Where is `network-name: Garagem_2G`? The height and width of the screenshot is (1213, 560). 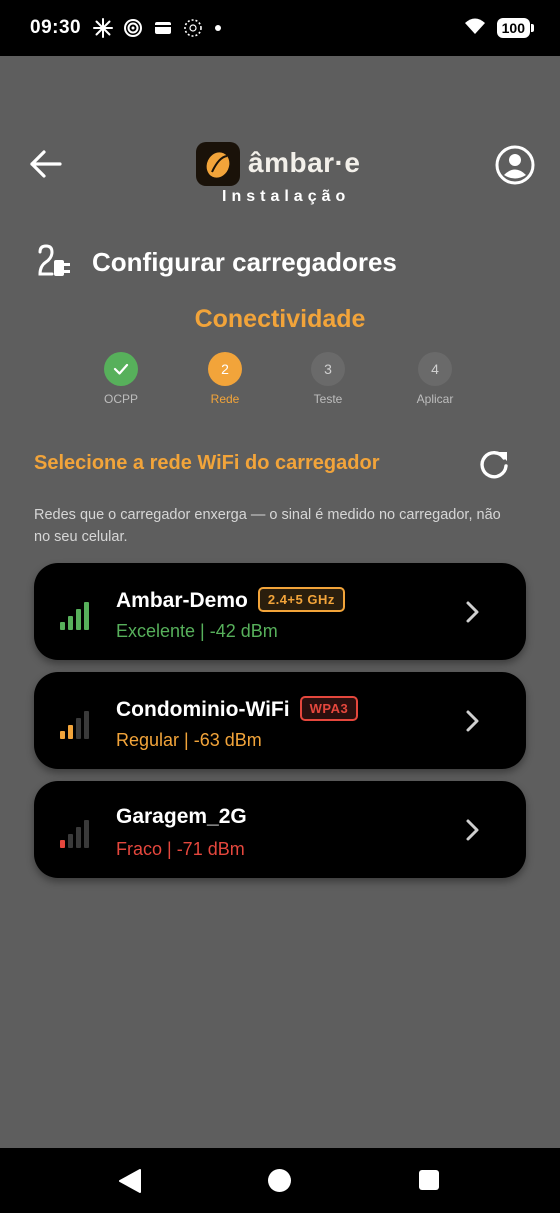
network-name: Garagem_2G is located at coordinates (181, 816).